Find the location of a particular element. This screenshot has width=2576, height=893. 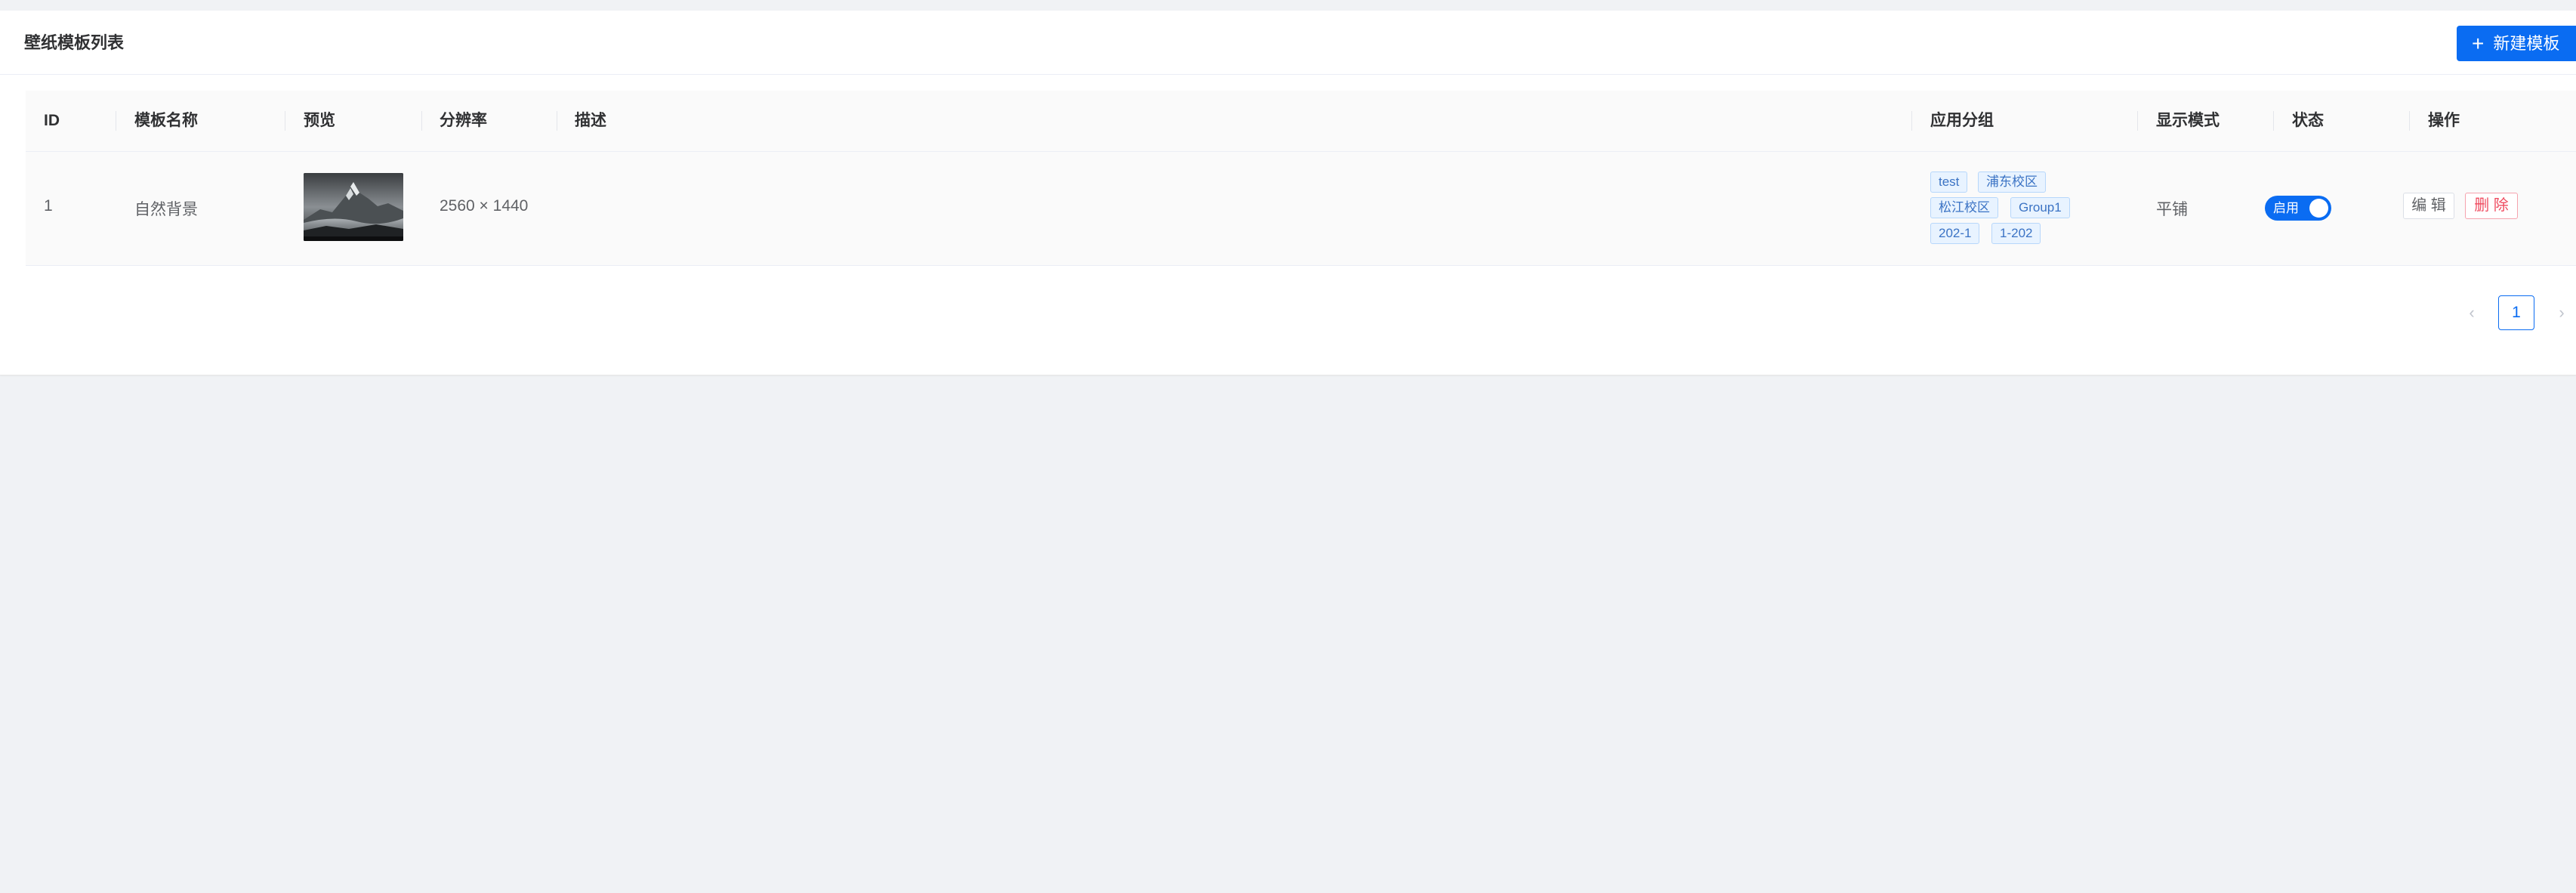

column-header-display-mode: 显示模式 is located at coordinates (2188, 120).